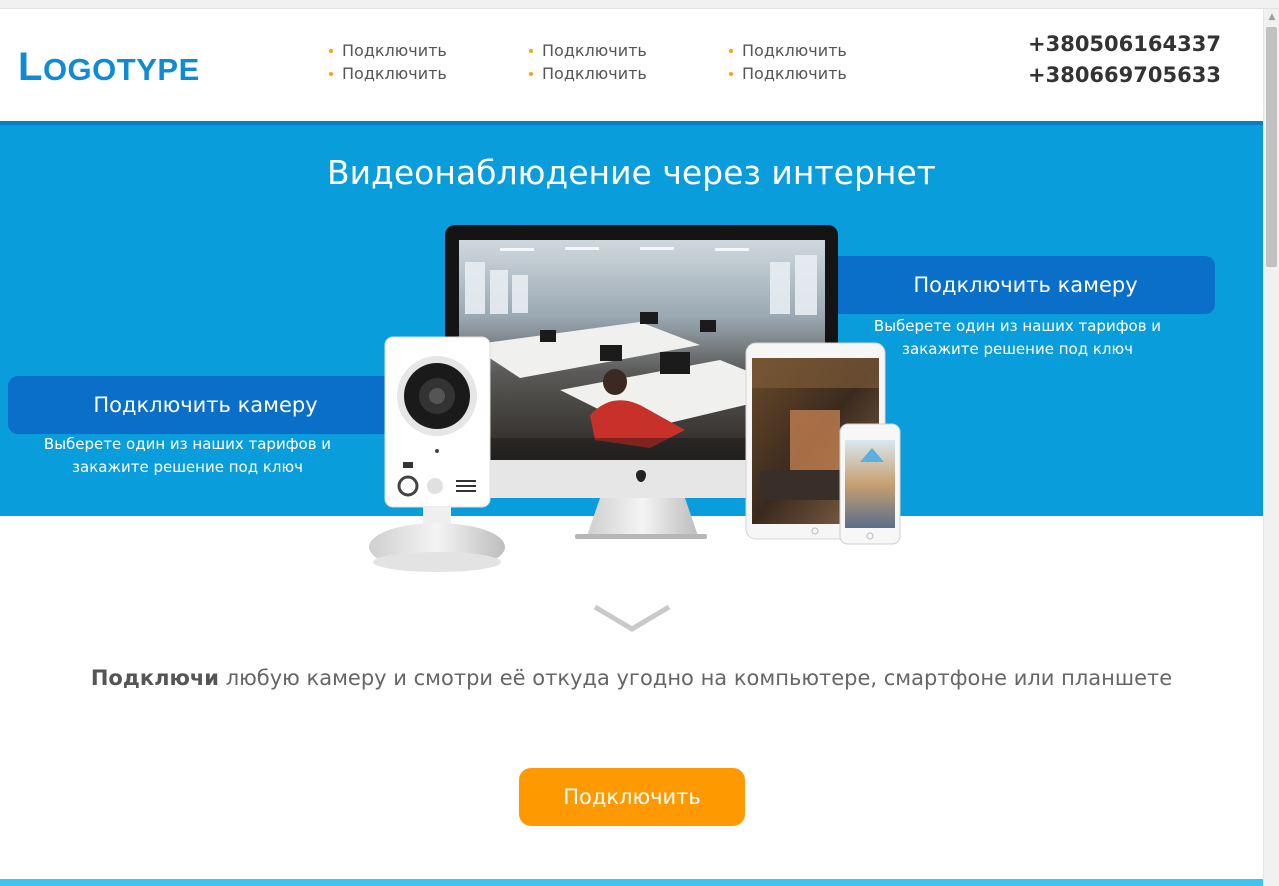 This screenshot has height=886, width=1279. I want to click on chevron-down-icon, so click(632, 618).